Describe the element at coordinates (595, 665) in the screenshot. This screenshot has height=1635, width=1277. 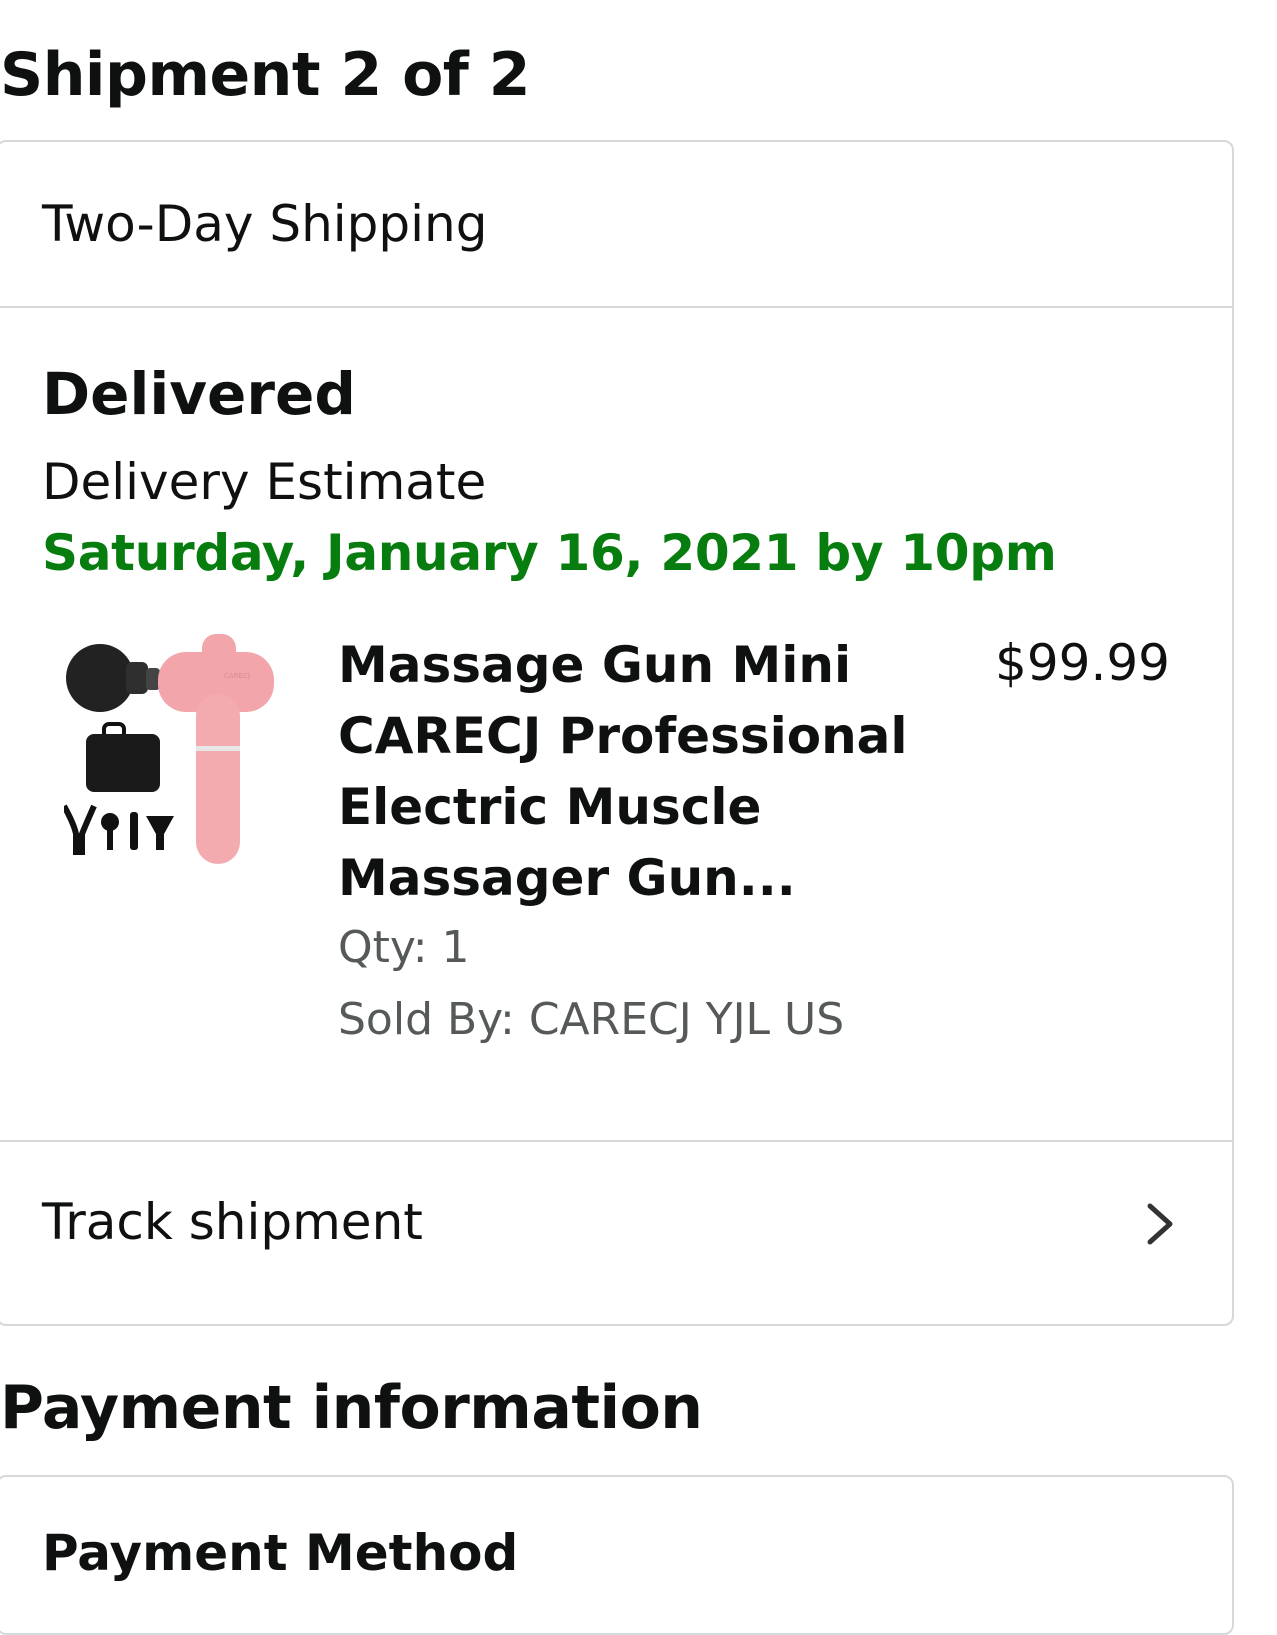
I see `product-title-line: Massage Gun Mini` at that location.